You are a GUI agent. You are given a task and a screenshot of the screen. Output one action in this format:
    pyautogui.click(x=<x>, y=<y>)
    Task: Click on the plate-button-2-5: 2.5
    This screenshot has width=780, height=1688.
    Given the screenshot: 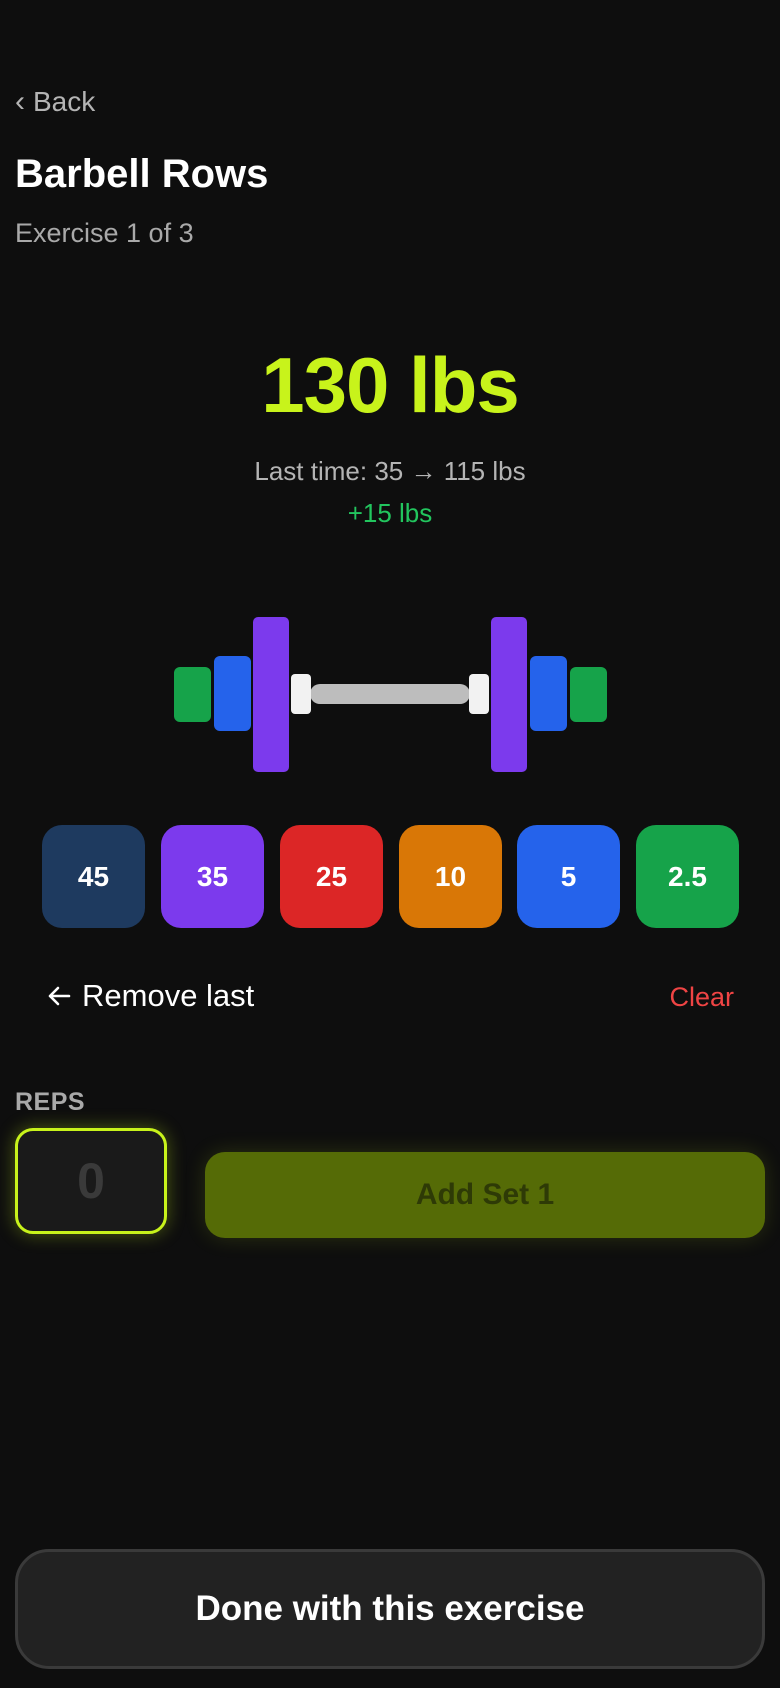 What is the action you would take?
    pyautogui.click(x=687, y=876)
    